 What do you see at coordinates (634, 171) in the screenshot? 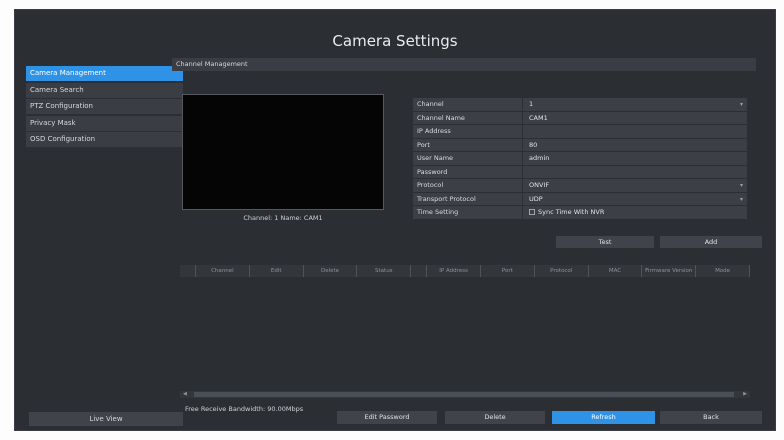
I see `password-field` at bounding box center [634, 171].